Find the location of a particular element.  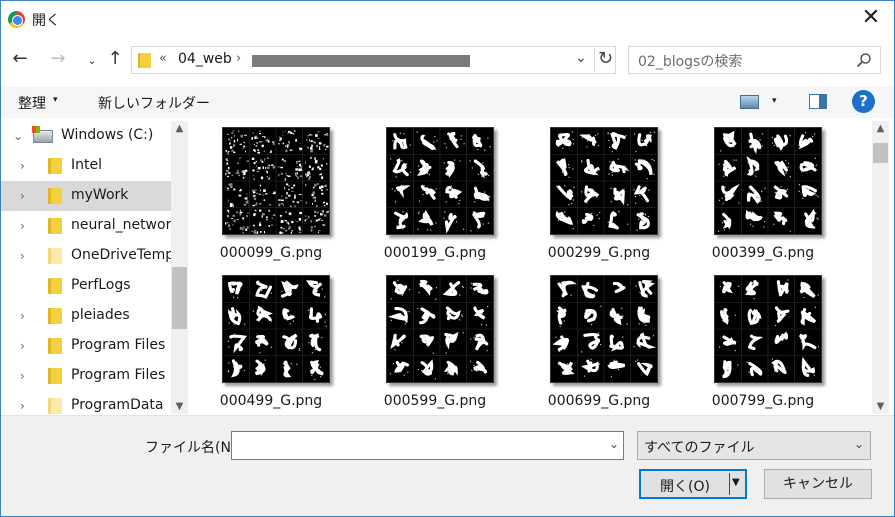

title-bar: 開く ✕ is located at coordinates (447, 19).